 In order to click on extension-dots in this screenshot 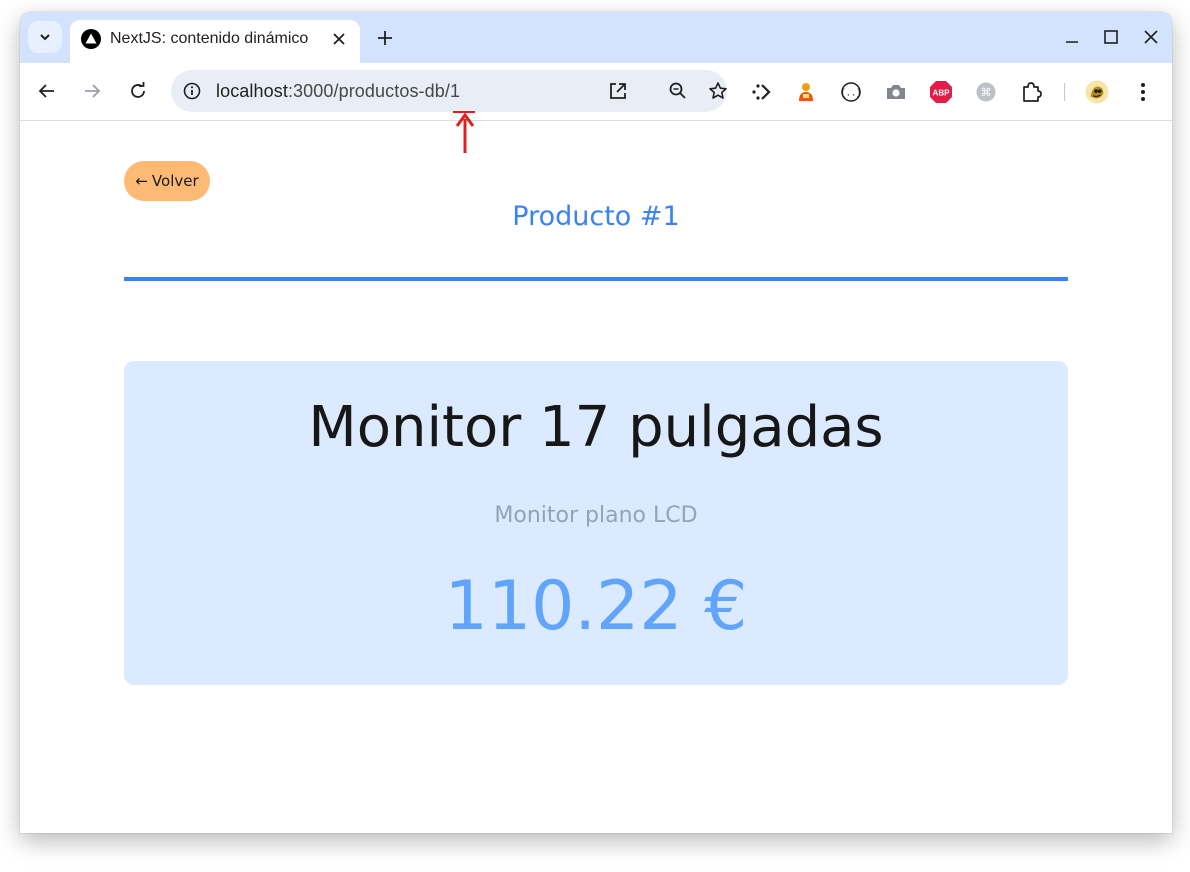, I will do `click(761, 92)`.